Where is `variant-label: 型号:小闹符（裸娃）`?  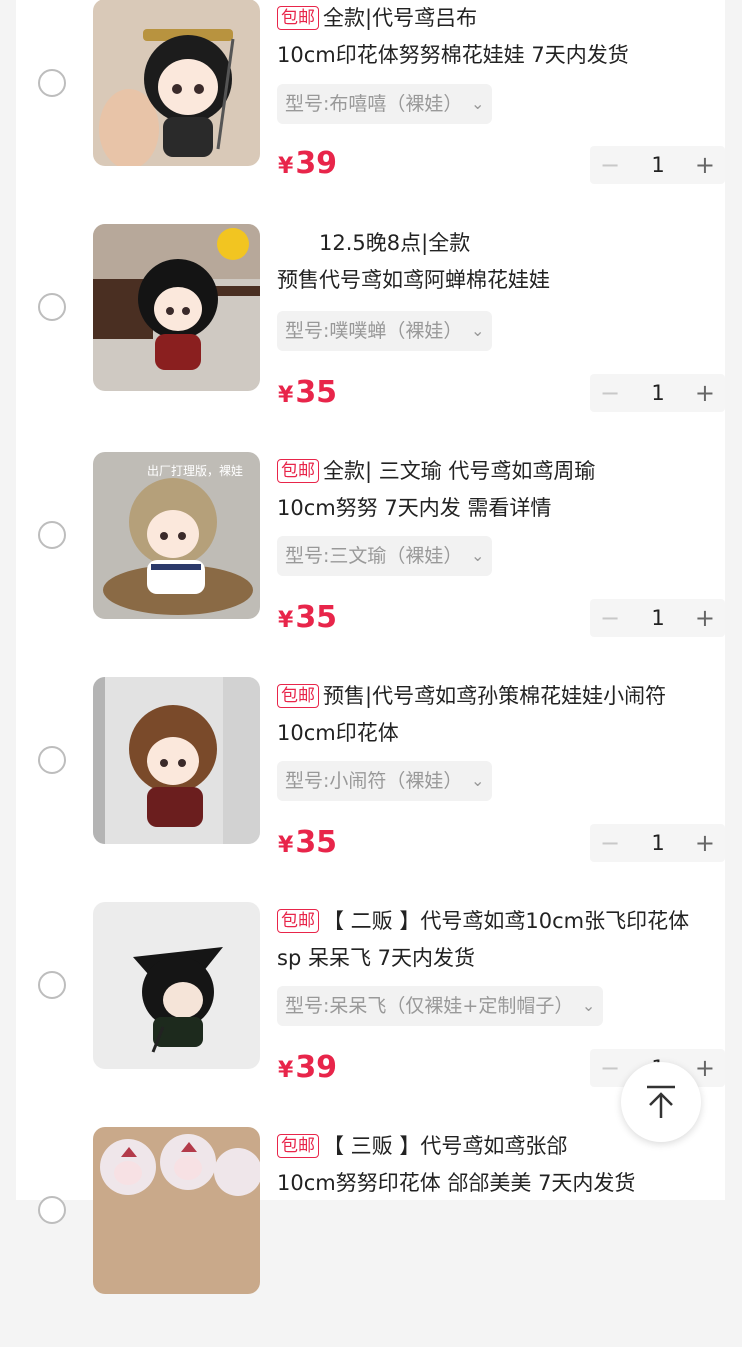
variant-label: 型号:小闹符（裸娃） is located at coordinates (374, 781).